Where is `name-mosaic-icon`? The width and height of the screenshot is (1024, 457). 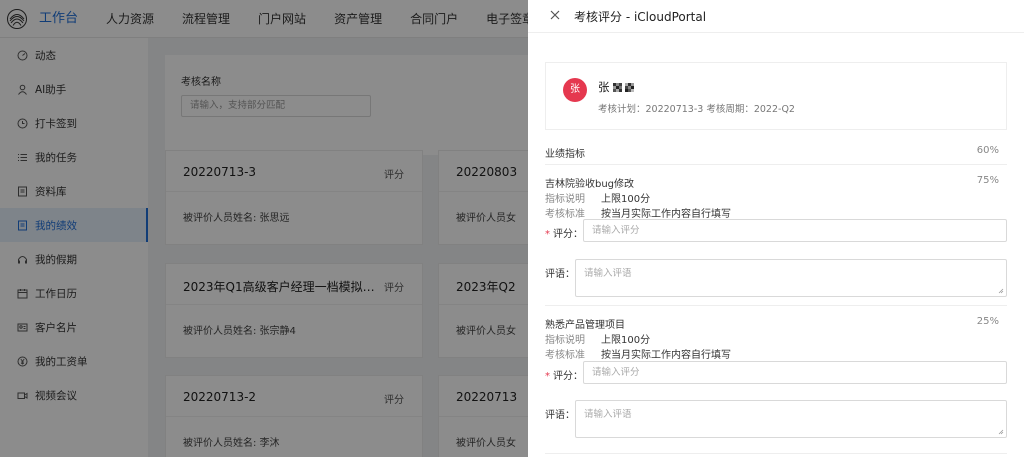 name-mosaic-icon is located at coordinates (624, 87).